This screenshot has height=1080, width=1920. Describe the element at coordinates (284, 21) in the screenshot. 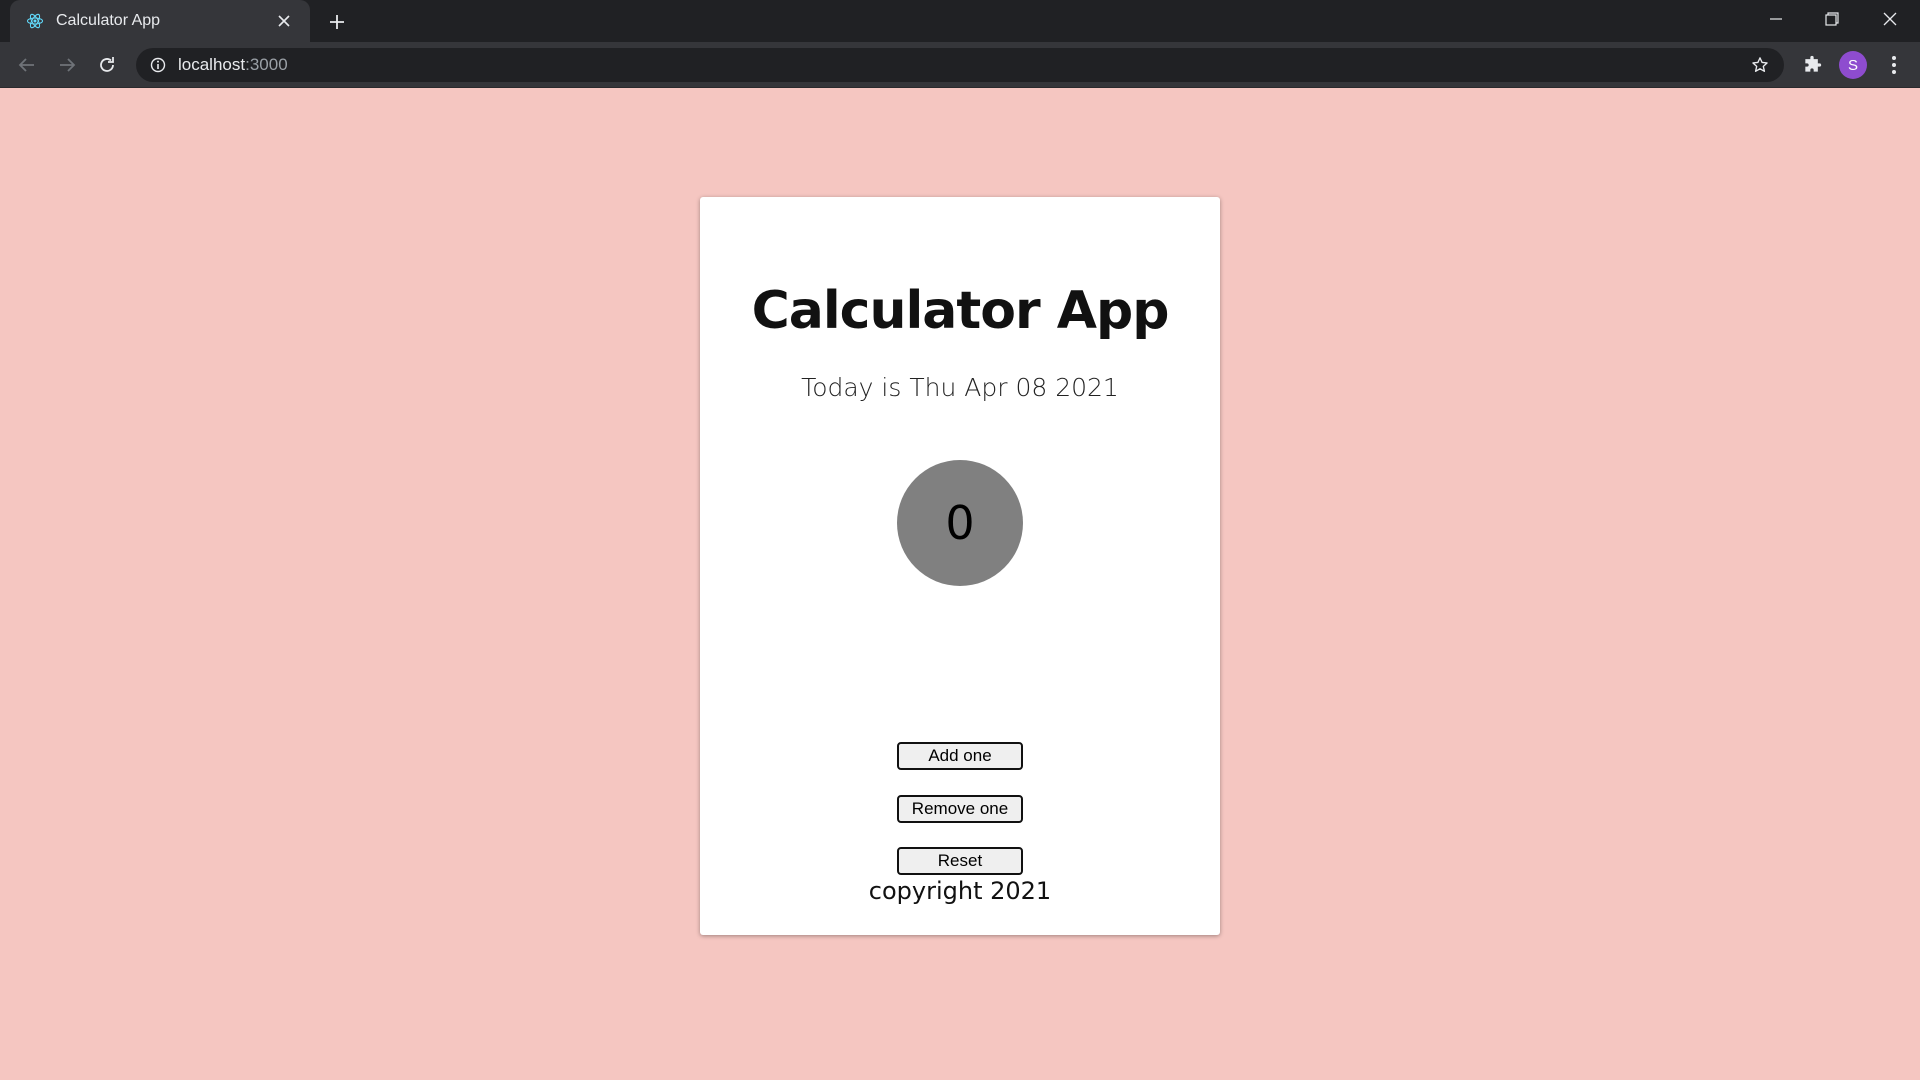

I see `close-tab-icon` at that location.